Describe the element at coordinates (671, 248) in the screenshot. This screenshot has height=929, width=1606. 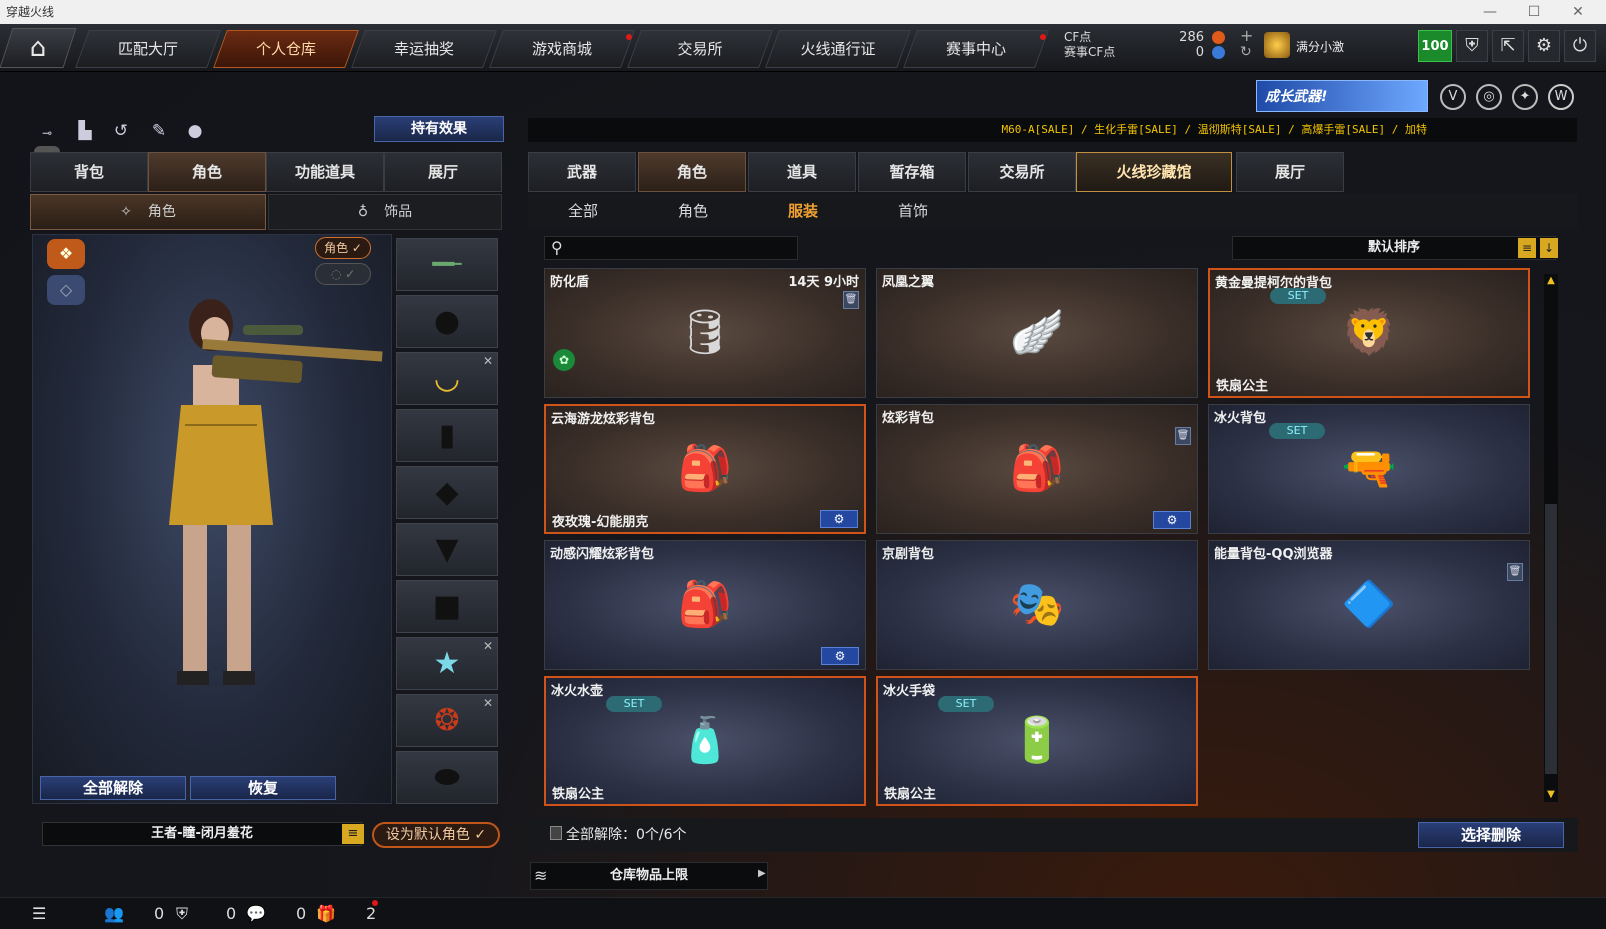
I see `search-input: ⚲` at that location.